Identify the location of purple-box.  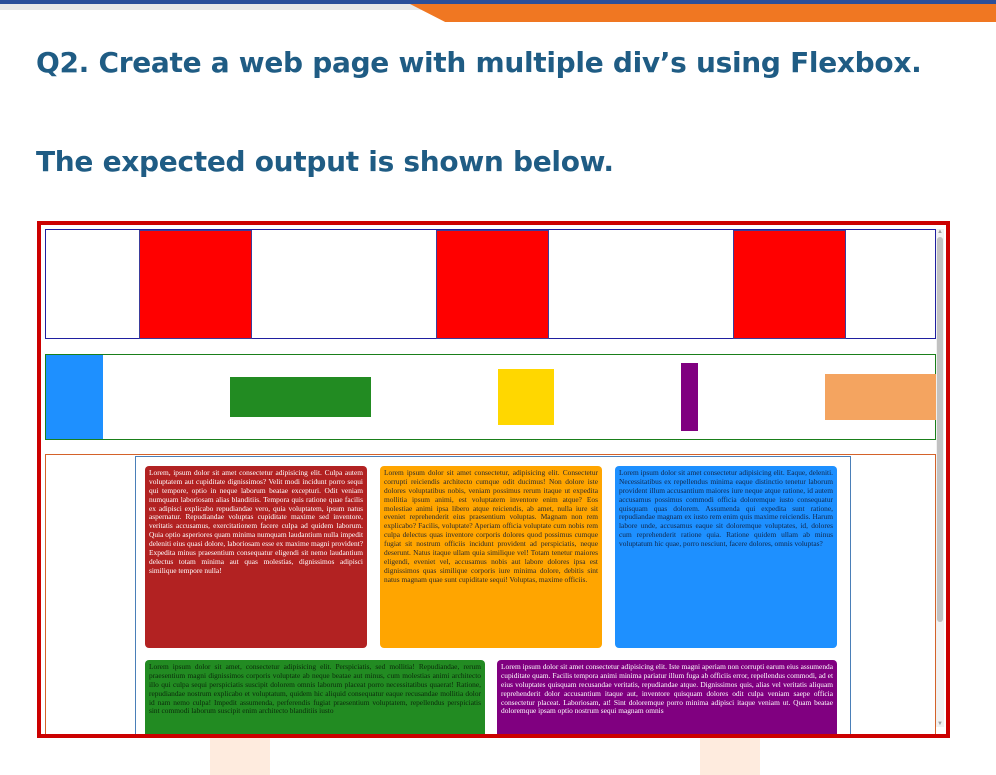
(689, 397).